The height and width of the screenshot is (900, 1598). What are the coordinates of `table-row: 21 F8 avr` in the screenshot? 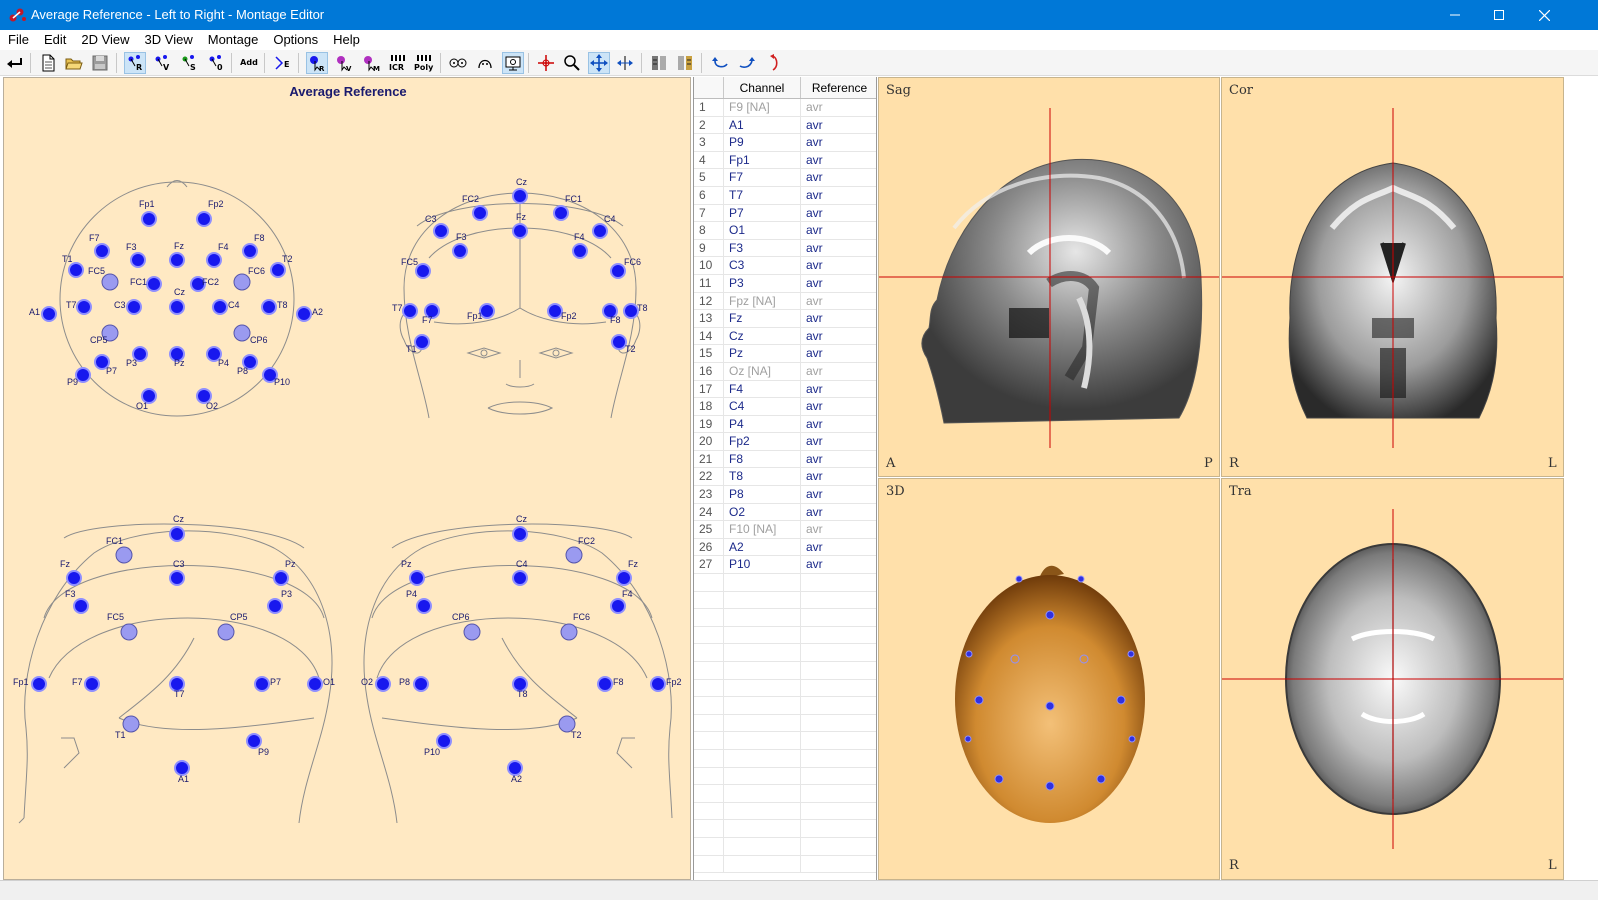 It's located at (785, 459).